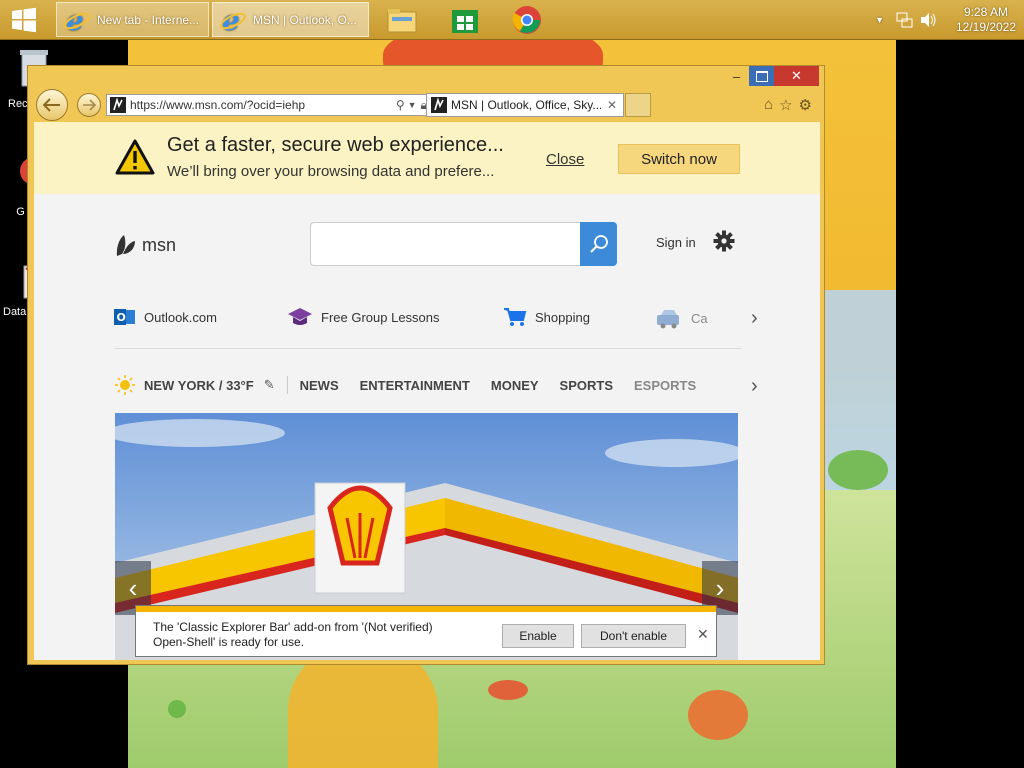 This screenshot has width=1024, height=768. What do you see at coordinates (676, 242) in the screenshot?
I see `sign-in-link: Sign in` at bounding box center [676, 242].